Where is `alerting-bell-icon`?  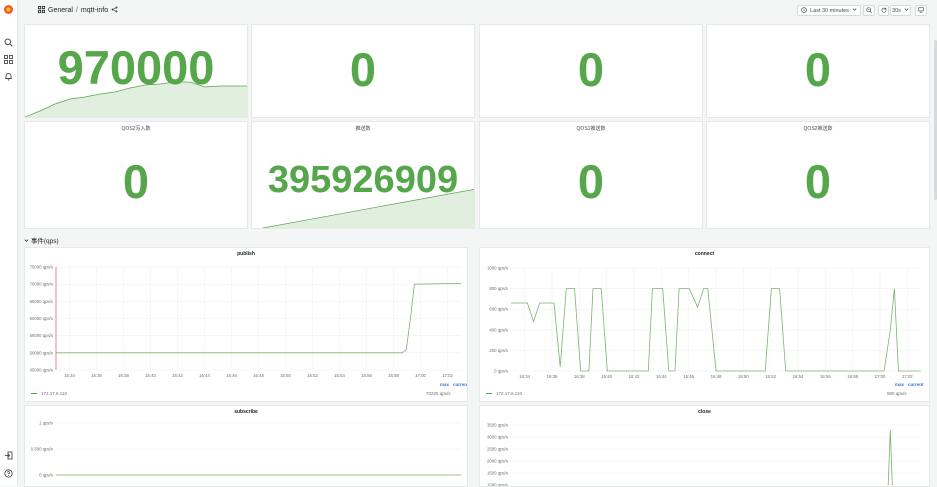 alerting-bell-icon is located at coordinates (8, 76).